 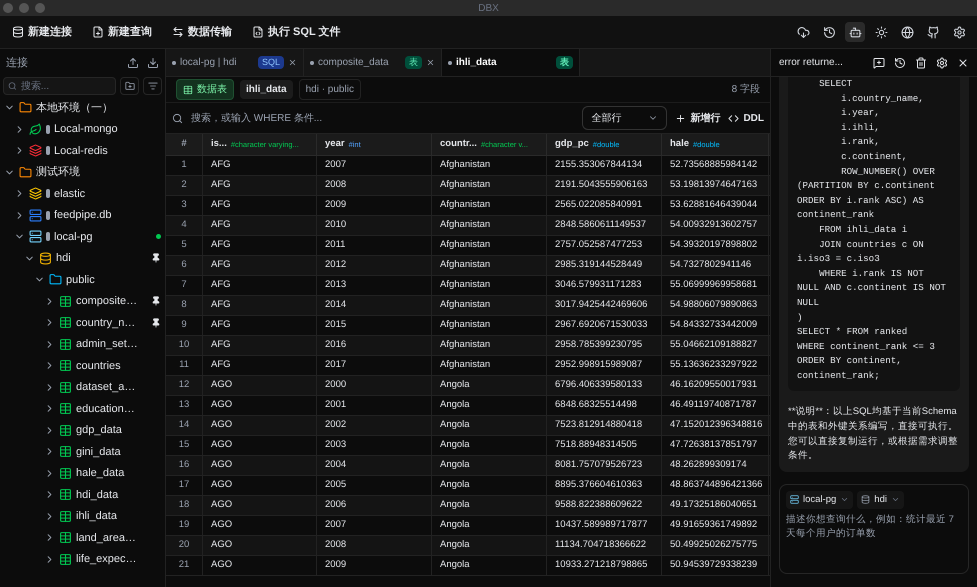 I want to click on code-icon, so click(x=734, y=118).